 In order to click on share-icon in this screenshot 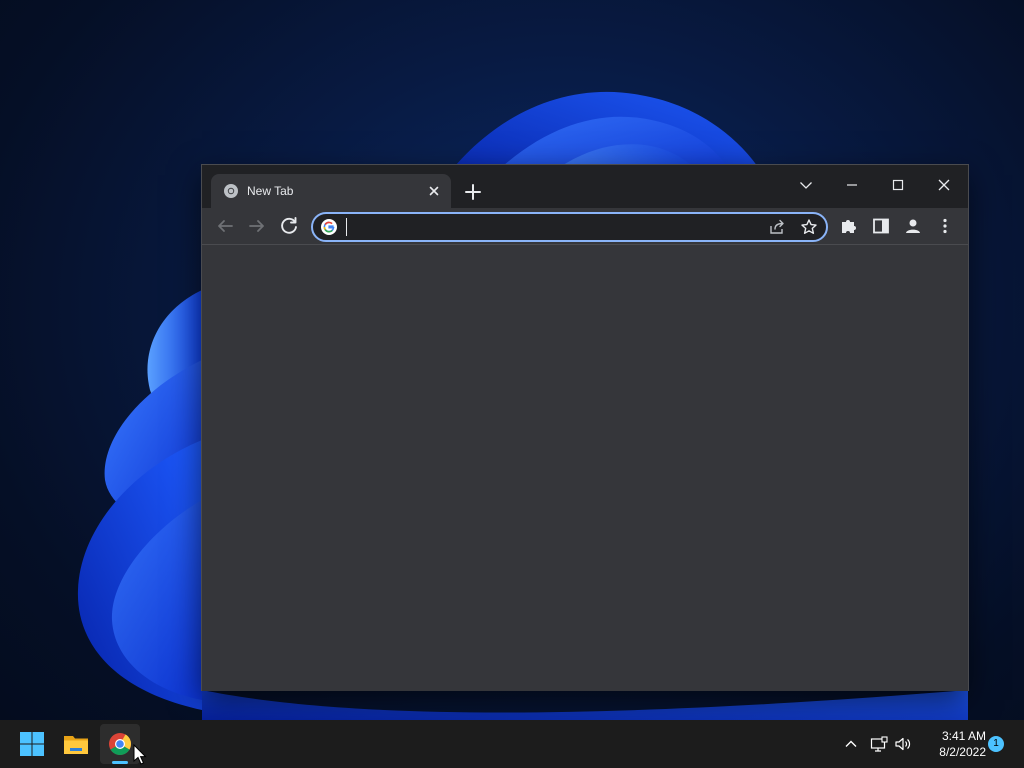, I will do `click(777, 227)`.